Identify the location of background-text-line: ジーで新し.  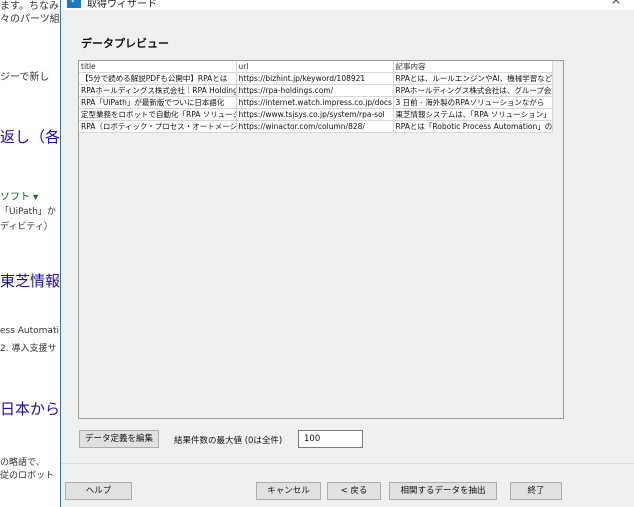
(25, 77).